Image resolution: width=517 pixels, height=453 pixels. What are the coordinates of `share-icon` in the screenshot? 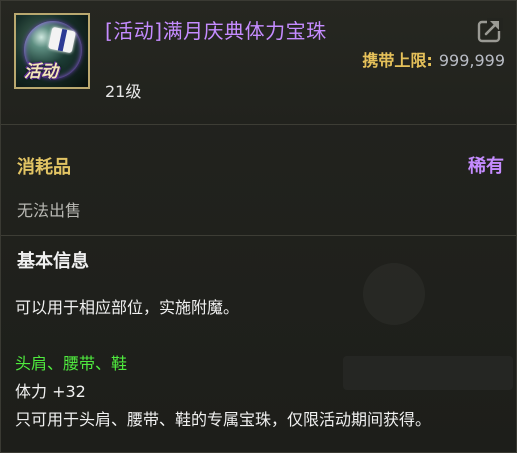 It's located at (490, 30).